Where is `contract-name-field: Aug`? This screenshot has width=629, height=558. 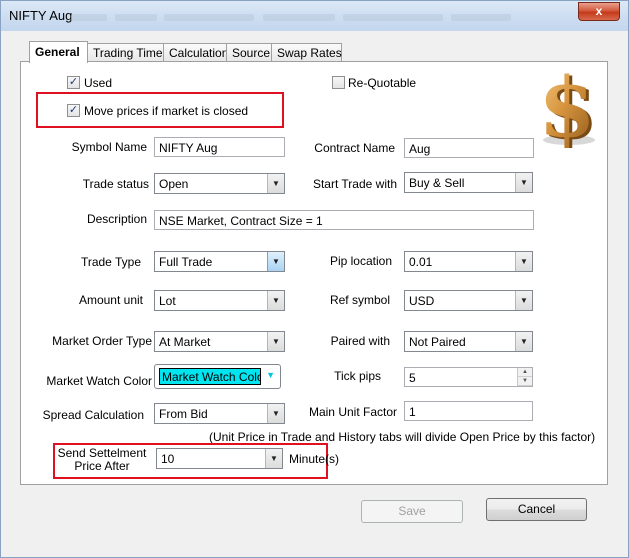 contract-name-field: Aug is located at coordinates (469, 148).